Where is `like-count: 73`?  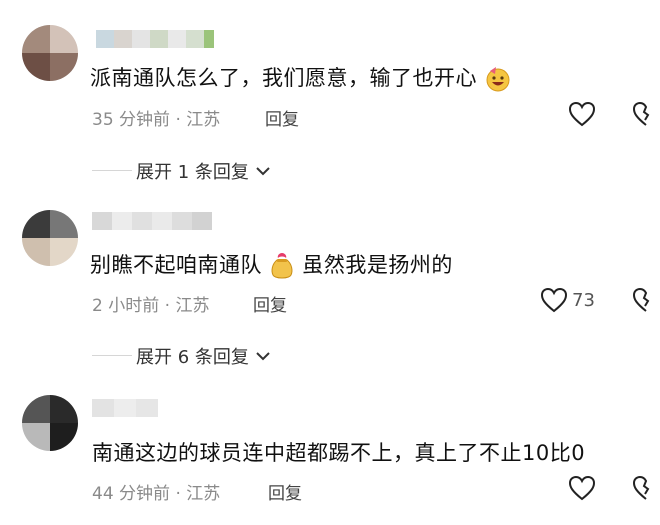
like-count: 73 is located at coordinates (583, 300).